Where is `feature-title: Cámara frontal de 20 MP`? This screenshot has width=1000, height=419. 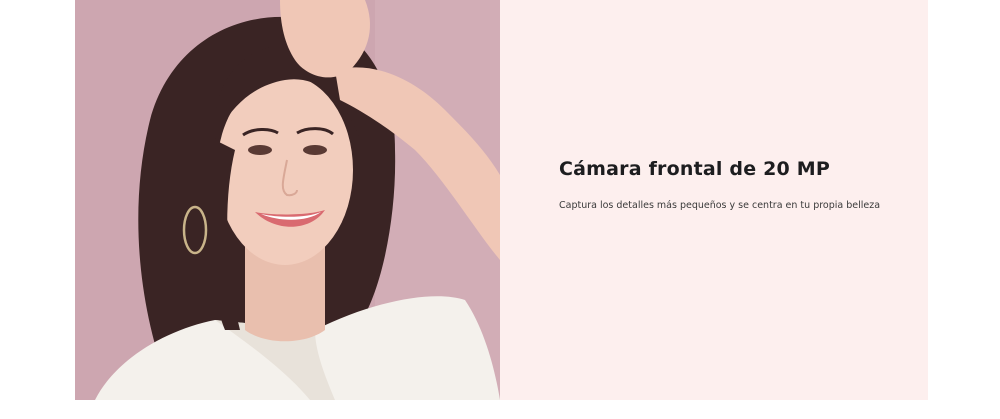 feature-title: Cámara frontal de 20 MP is located at coordinates (695, 169).